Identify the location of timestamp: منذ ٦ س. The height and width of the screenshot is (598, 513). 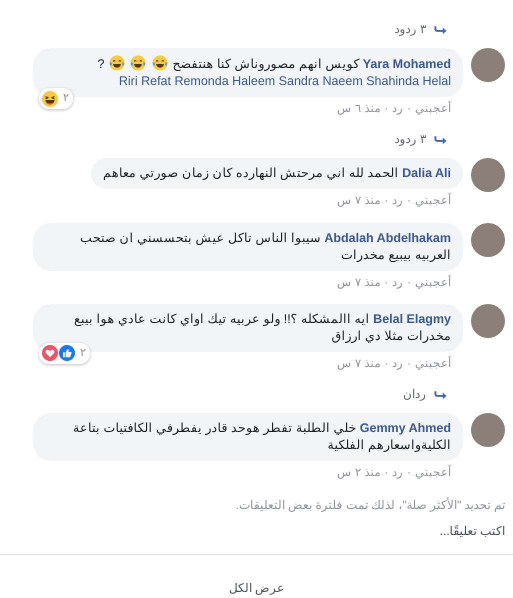
(358, 109).